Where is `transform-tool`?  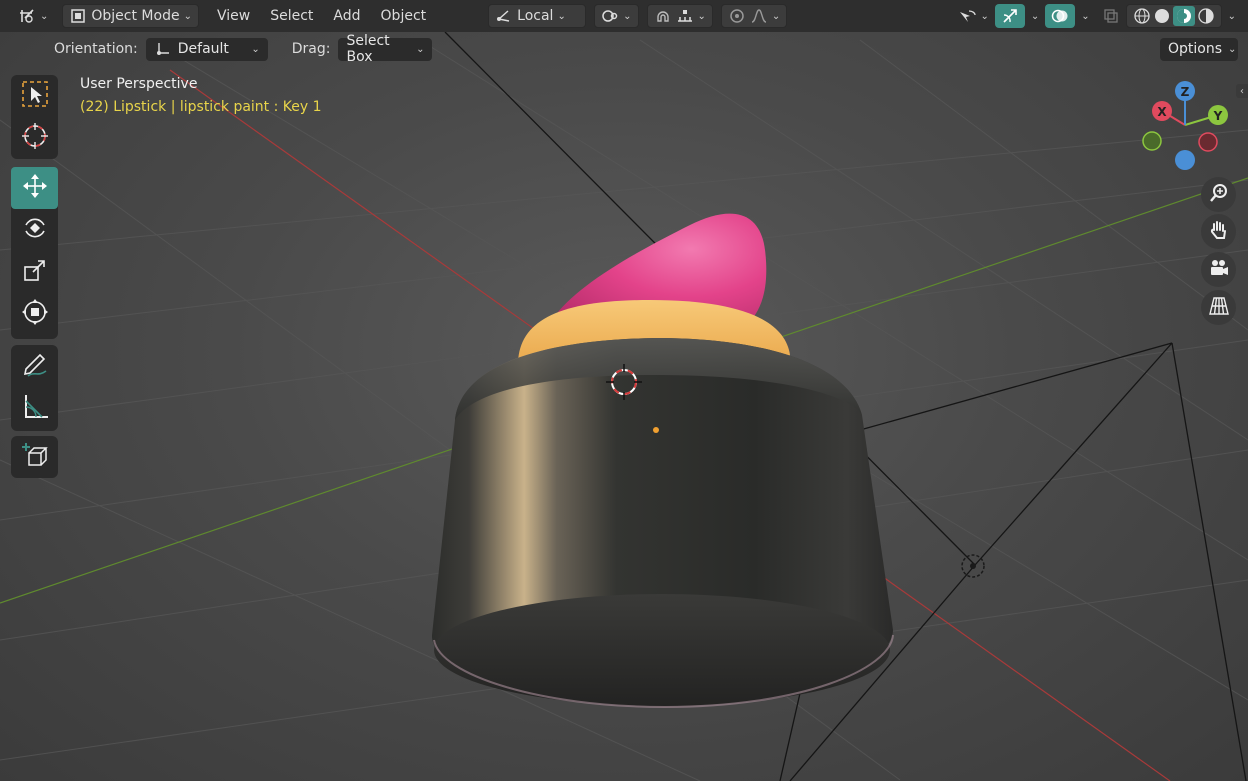 transform-tool is located at coordinates (34, 314).